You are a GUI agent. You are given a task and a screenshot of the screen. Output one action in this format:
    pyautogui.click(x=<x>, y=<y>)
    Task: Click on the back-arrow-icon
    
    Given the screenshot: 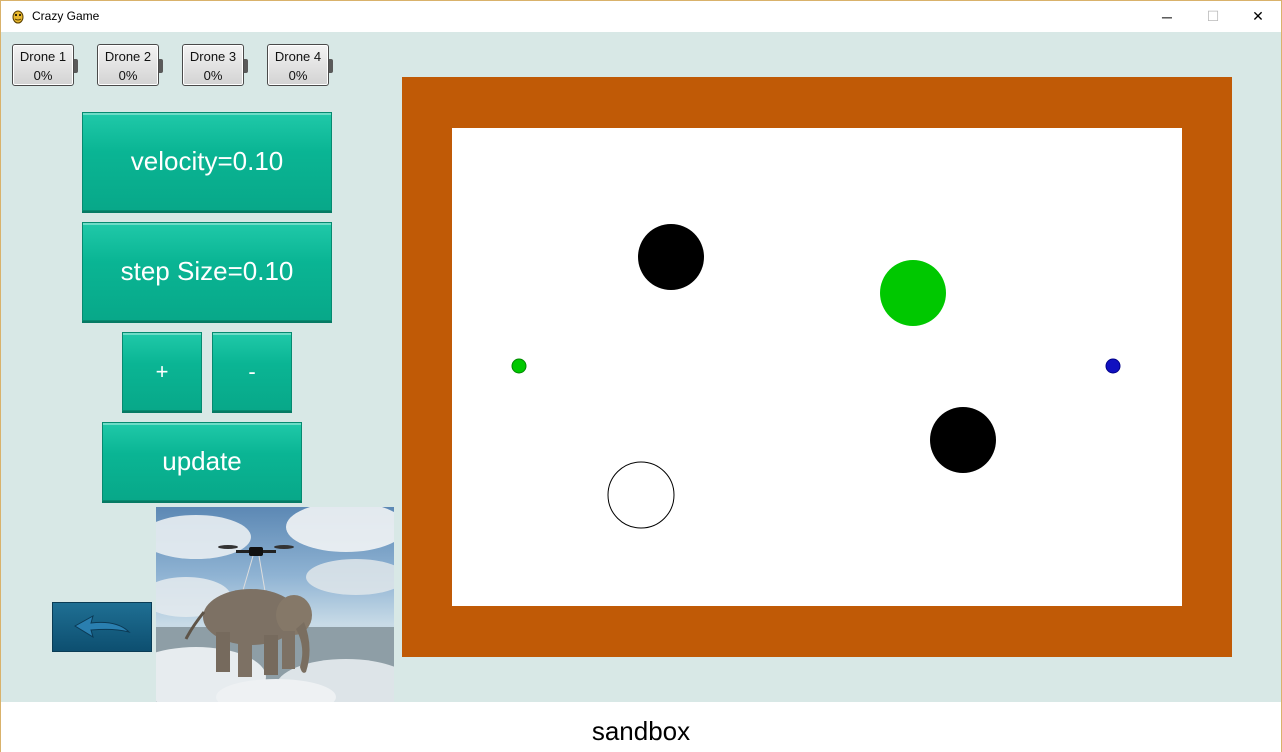 What is the action you would take?
    pyautogui.click(x=102, y=626)
    